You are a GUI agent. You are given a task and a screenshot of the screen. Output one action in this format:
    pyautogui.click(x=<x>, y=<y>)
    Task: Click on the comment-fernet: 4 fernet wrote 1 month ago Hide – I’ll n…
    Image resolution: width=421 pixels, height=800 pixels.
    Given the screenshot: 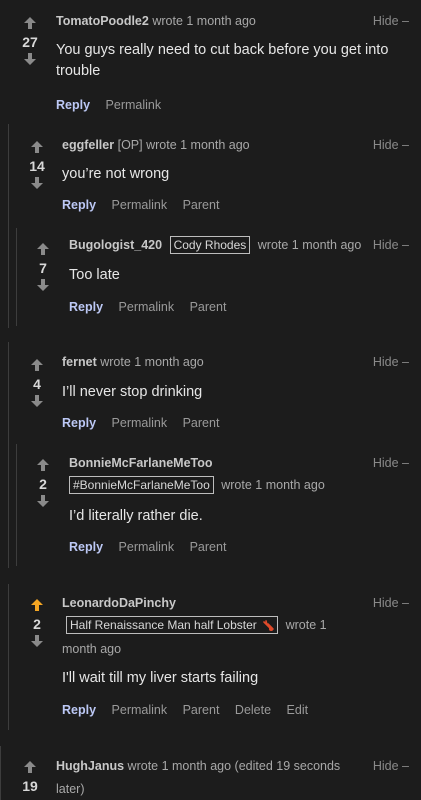 What is the action you would take?
    pyautogui.click(x=210, y=392)
    